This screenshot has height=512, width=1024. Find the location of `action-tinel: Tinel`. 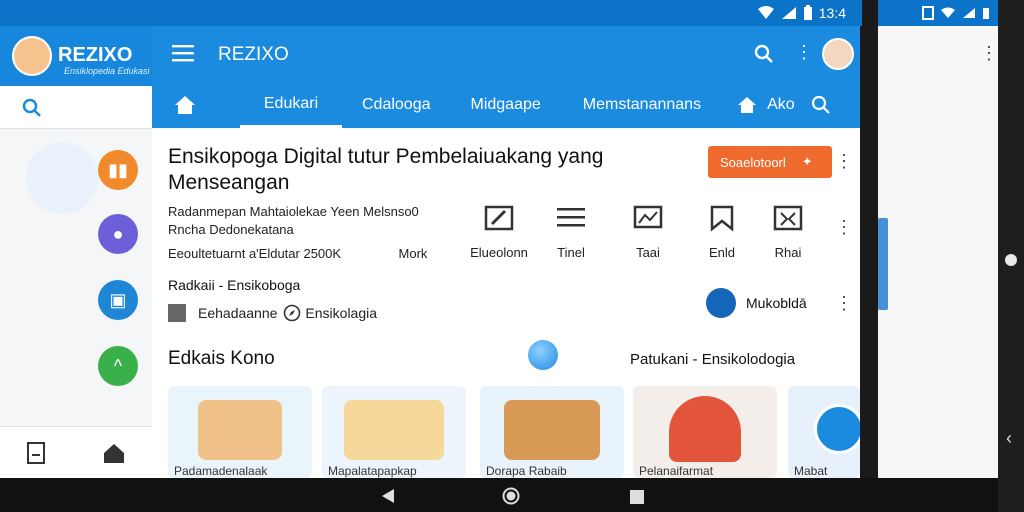

action-tinel: Tinel is located at coordinates (571, 232).